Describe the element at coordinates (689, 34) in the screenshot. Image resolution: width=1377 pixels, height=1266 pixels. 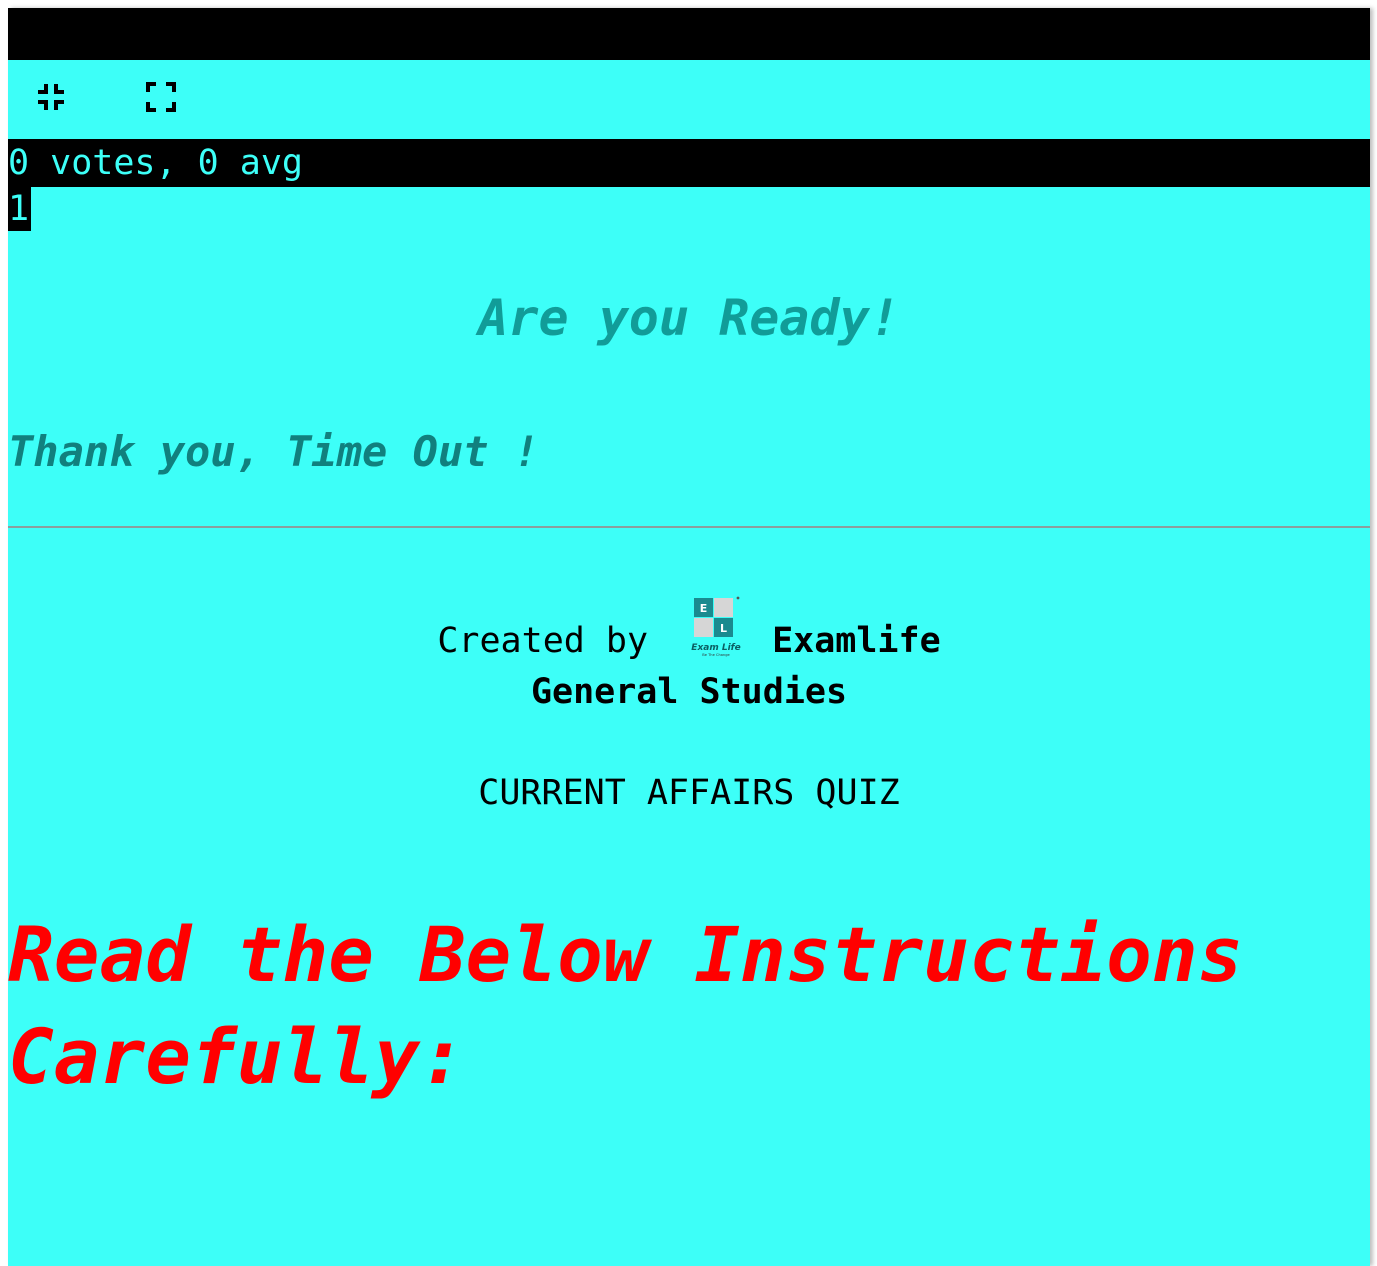
I see `top-bar` at that location.